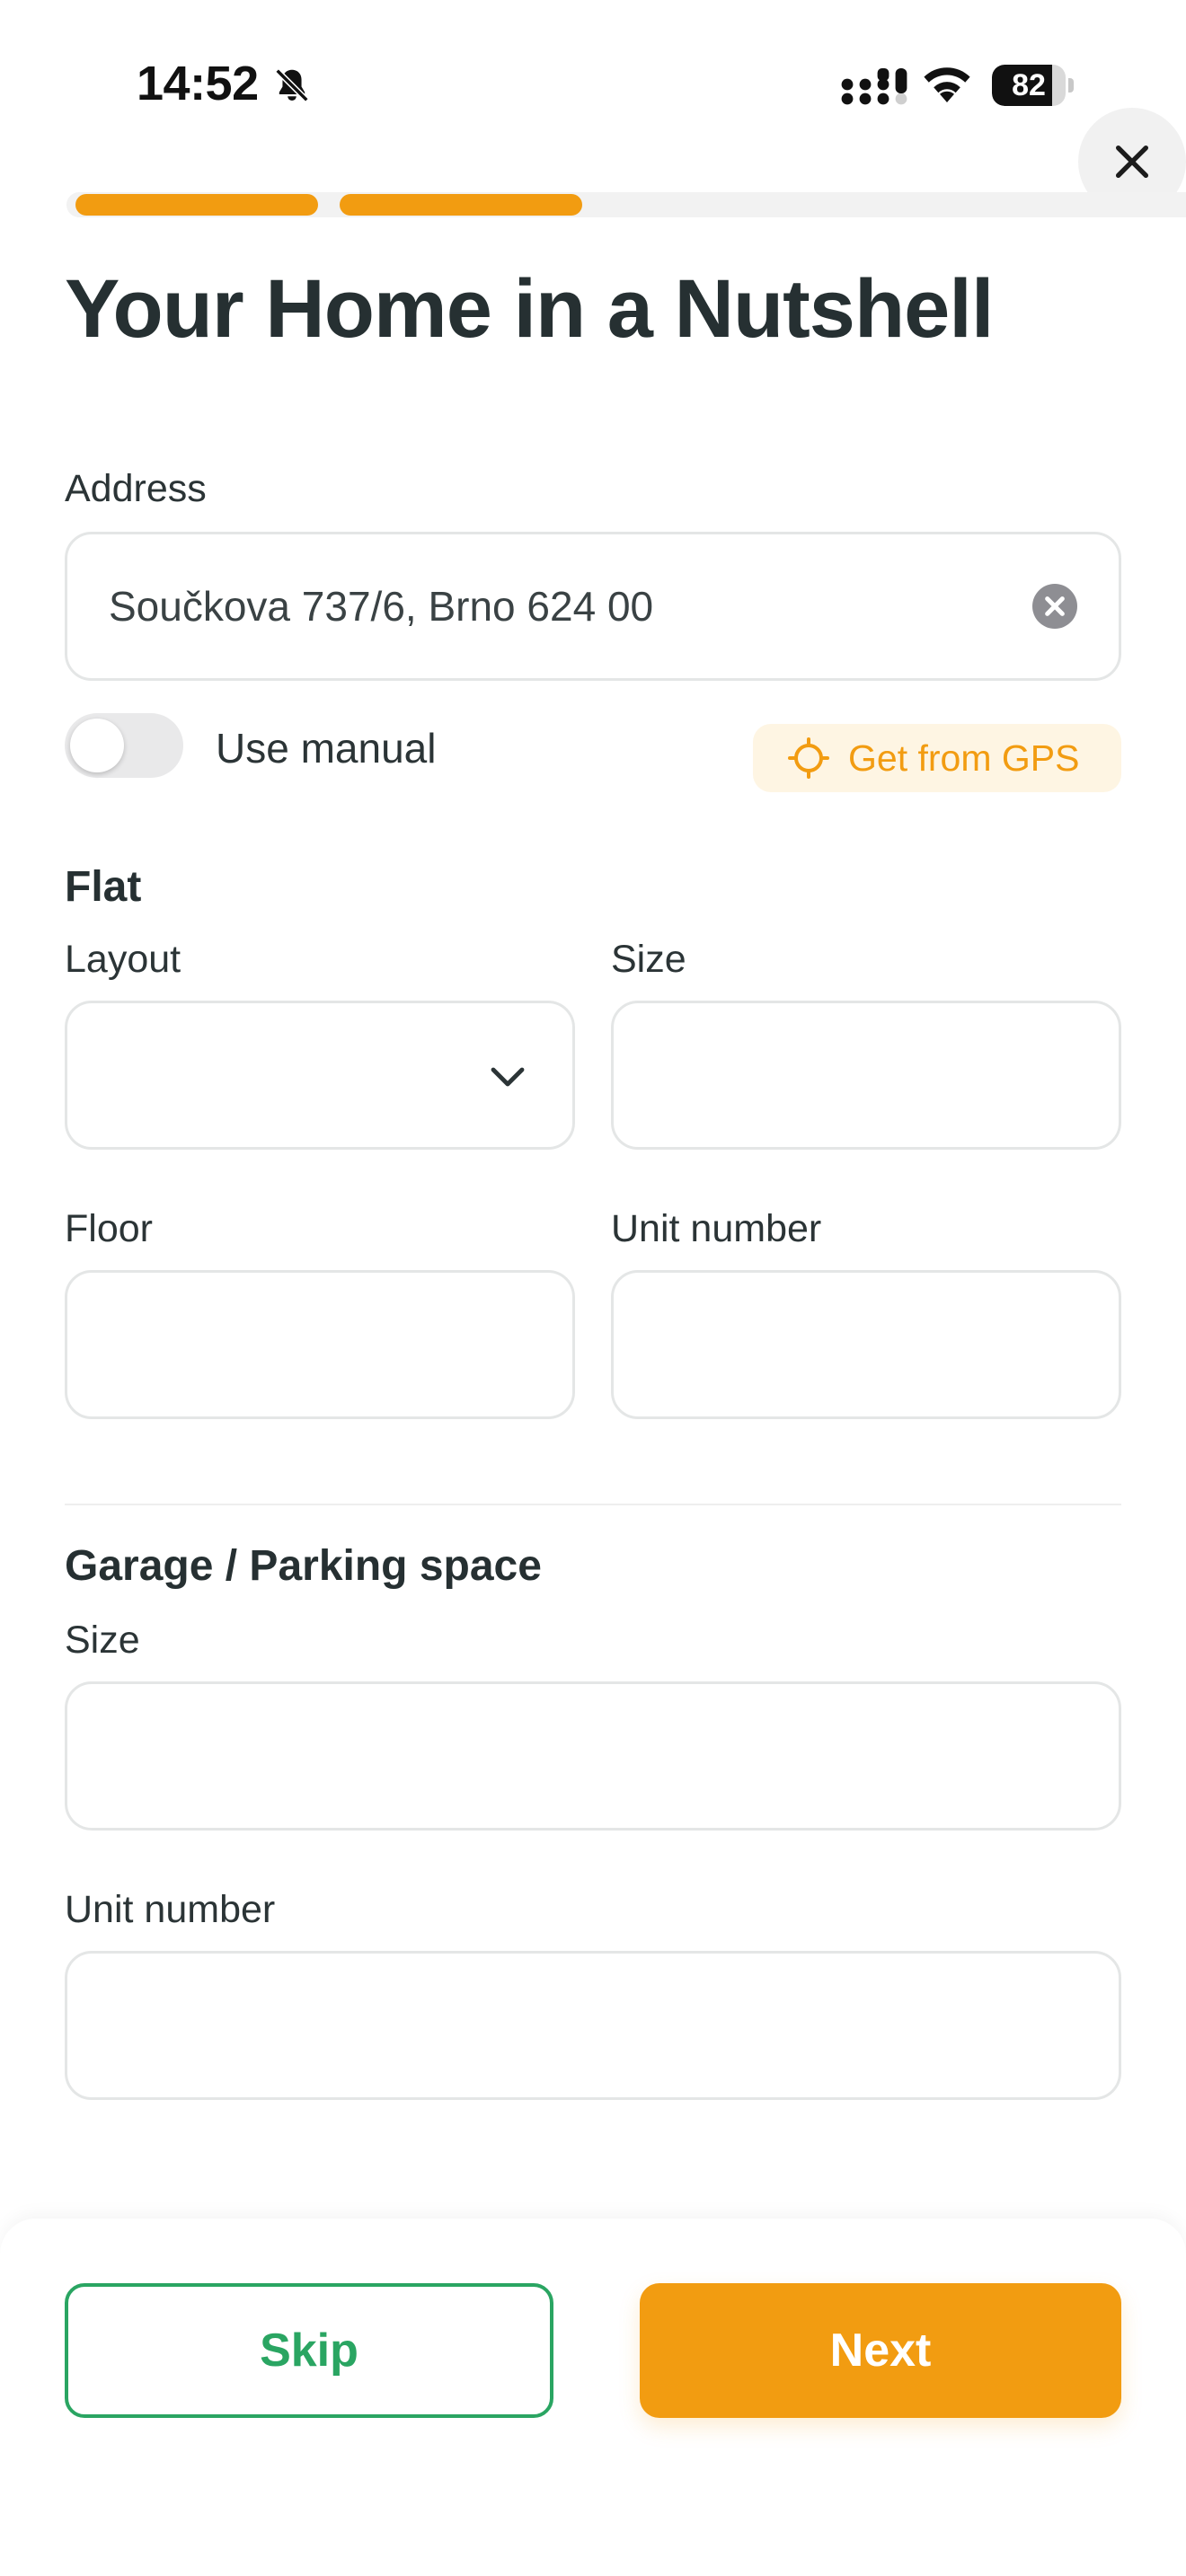  What do you see at coordinates (874, 86) in the screenshot?
I see `cellular-signal-icon` at bounding box center [874, 86].